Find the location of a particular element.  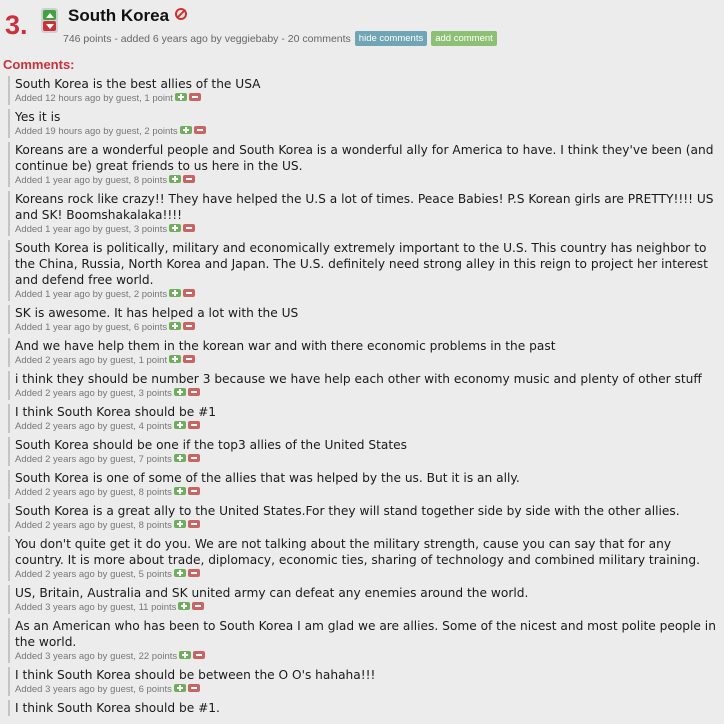

hide-comments-button: hide comments is located at coordinates (391, 38).